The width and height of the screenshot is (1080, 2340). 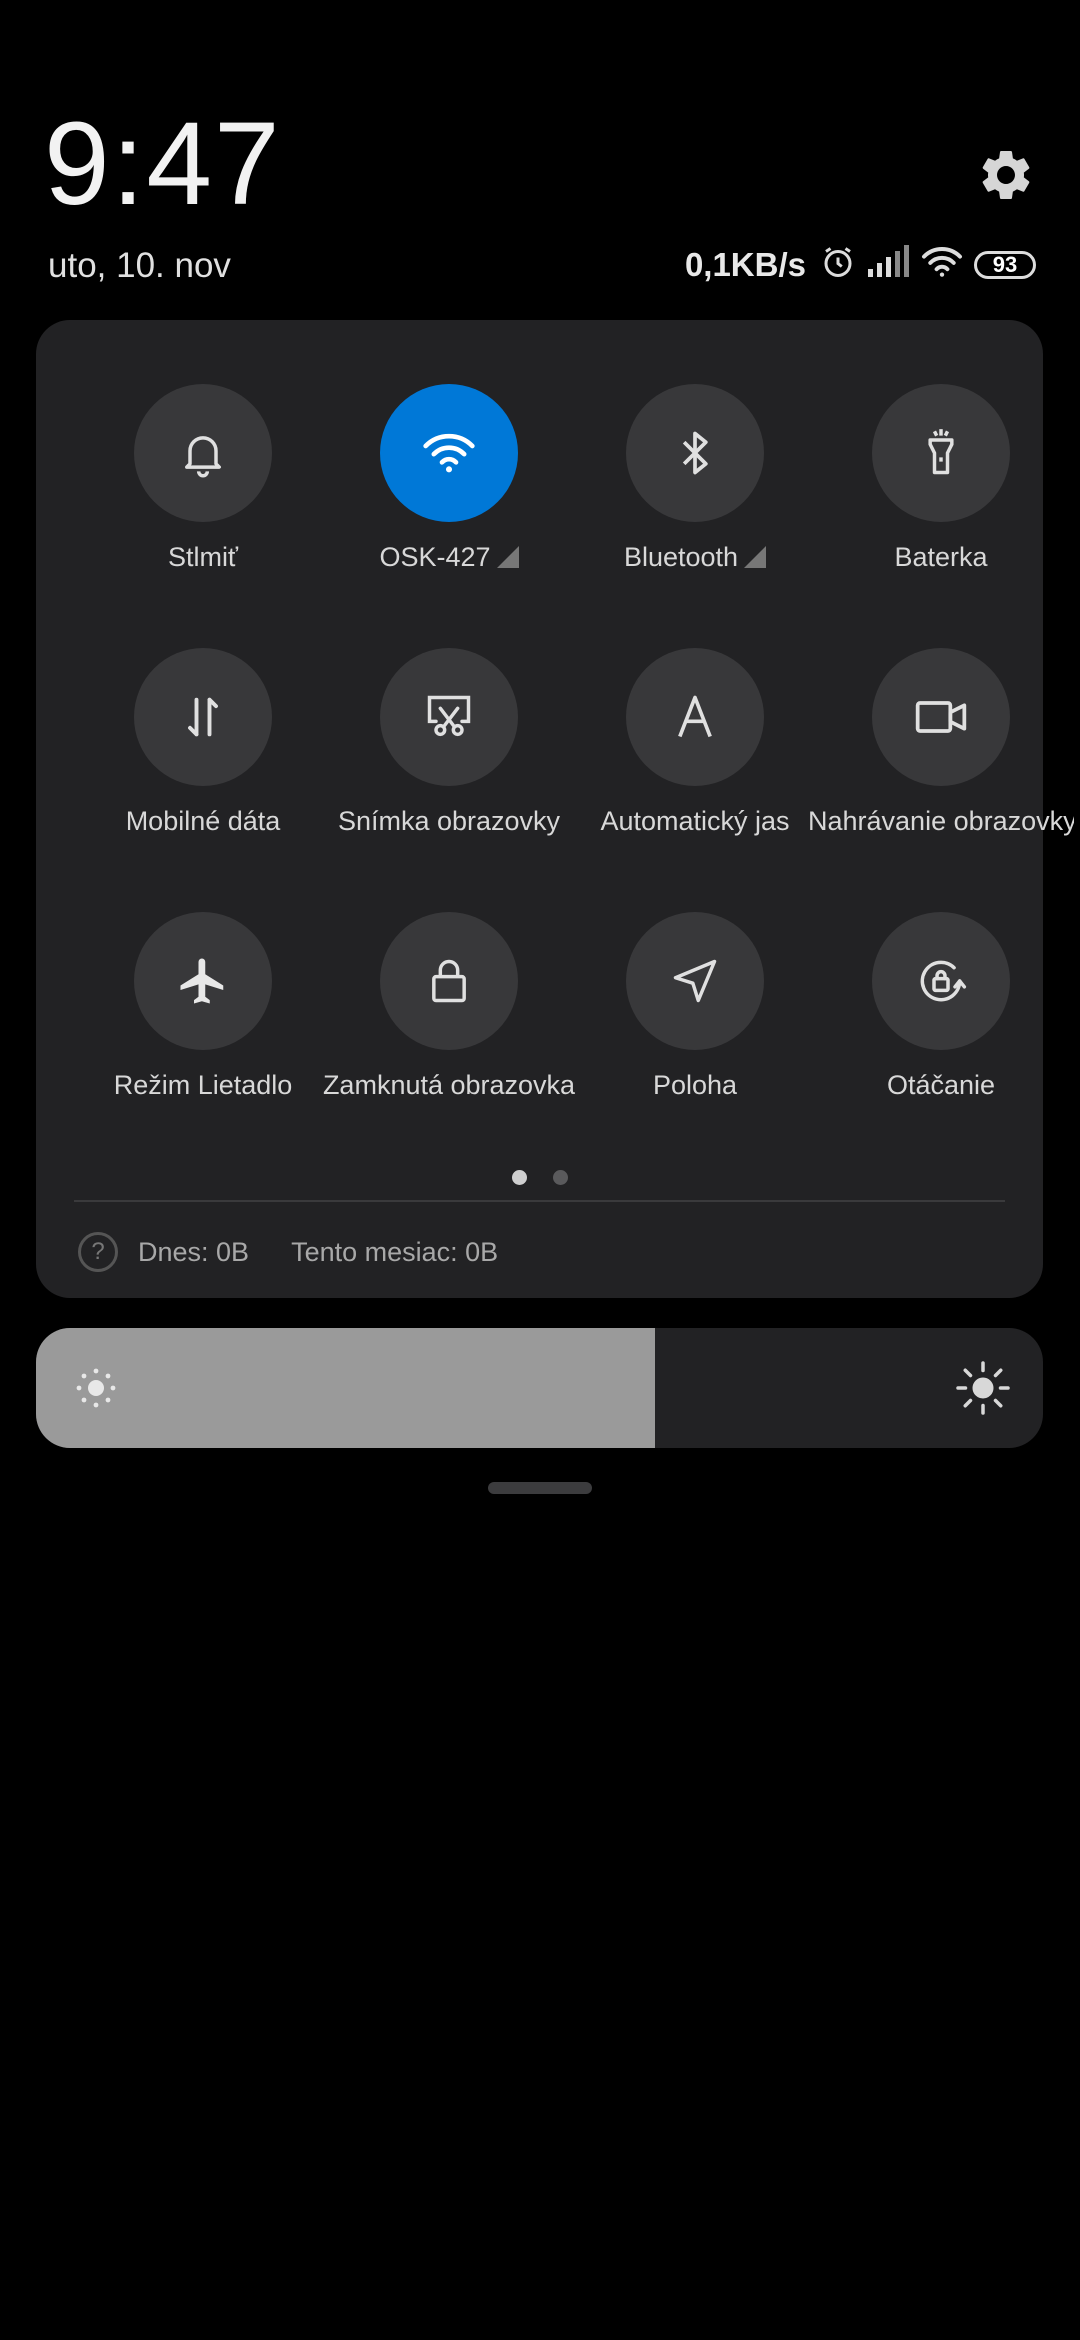 I want to click on help-icon: ?, so click(x=98, y=1252).